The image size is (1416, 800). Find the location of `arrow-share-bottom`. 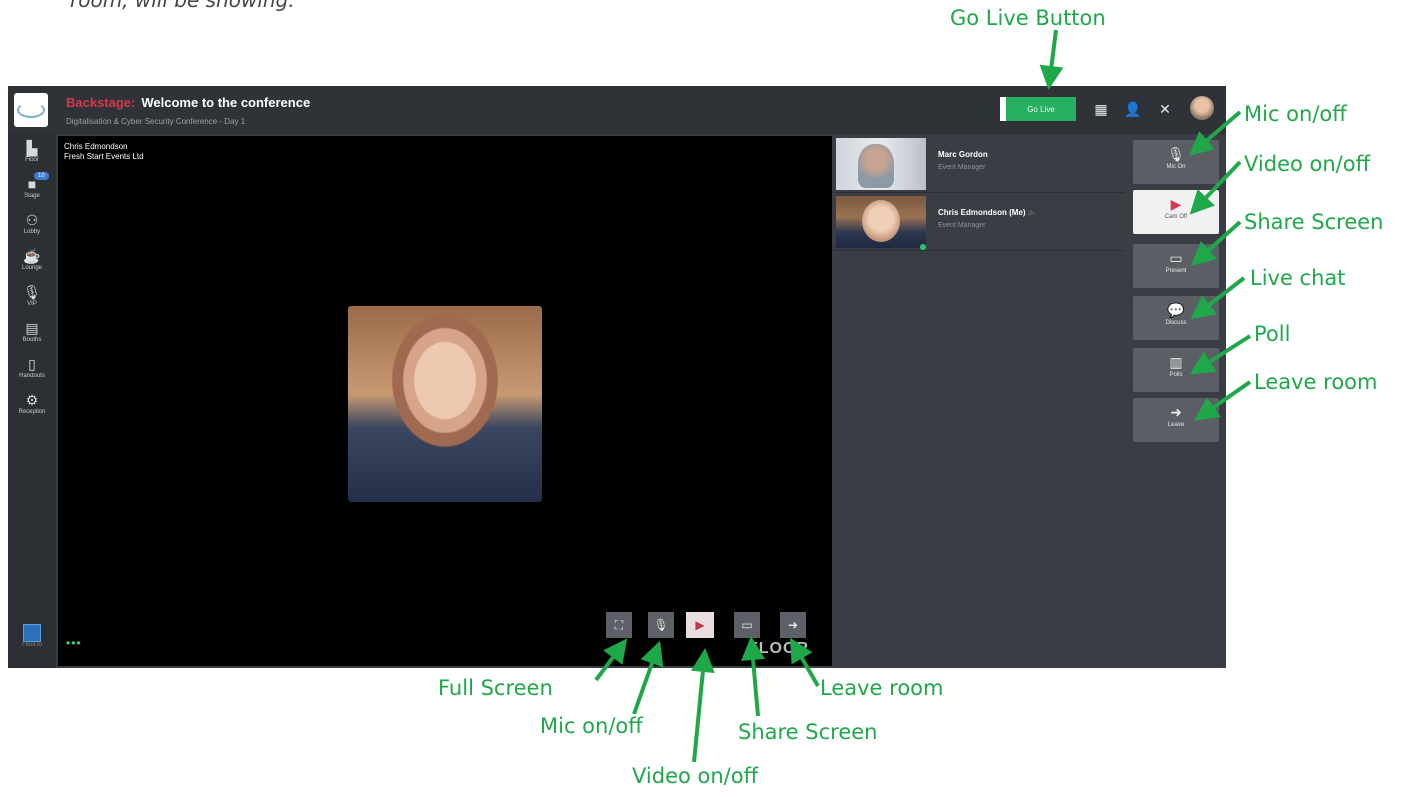

arrow-share-bottom is located at coordinates (753, 676).